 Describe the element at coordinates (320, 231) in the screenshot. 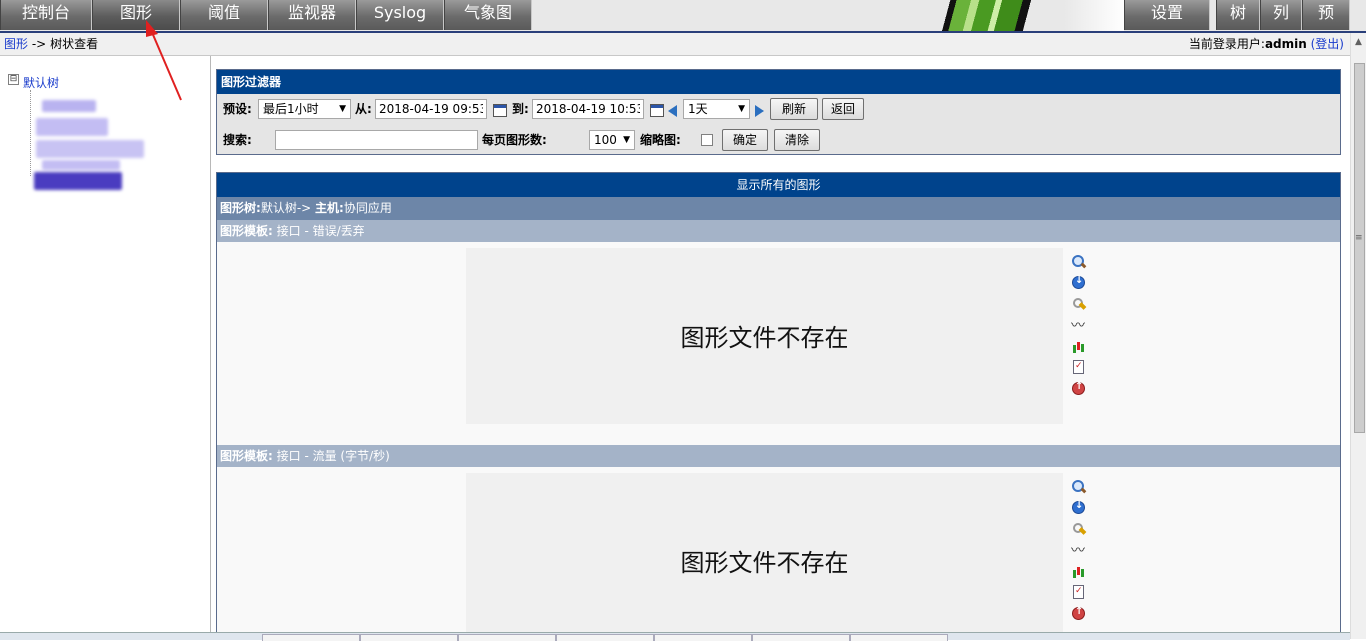

I see `template-value: 接口 - 错误/丢弃` at that location.